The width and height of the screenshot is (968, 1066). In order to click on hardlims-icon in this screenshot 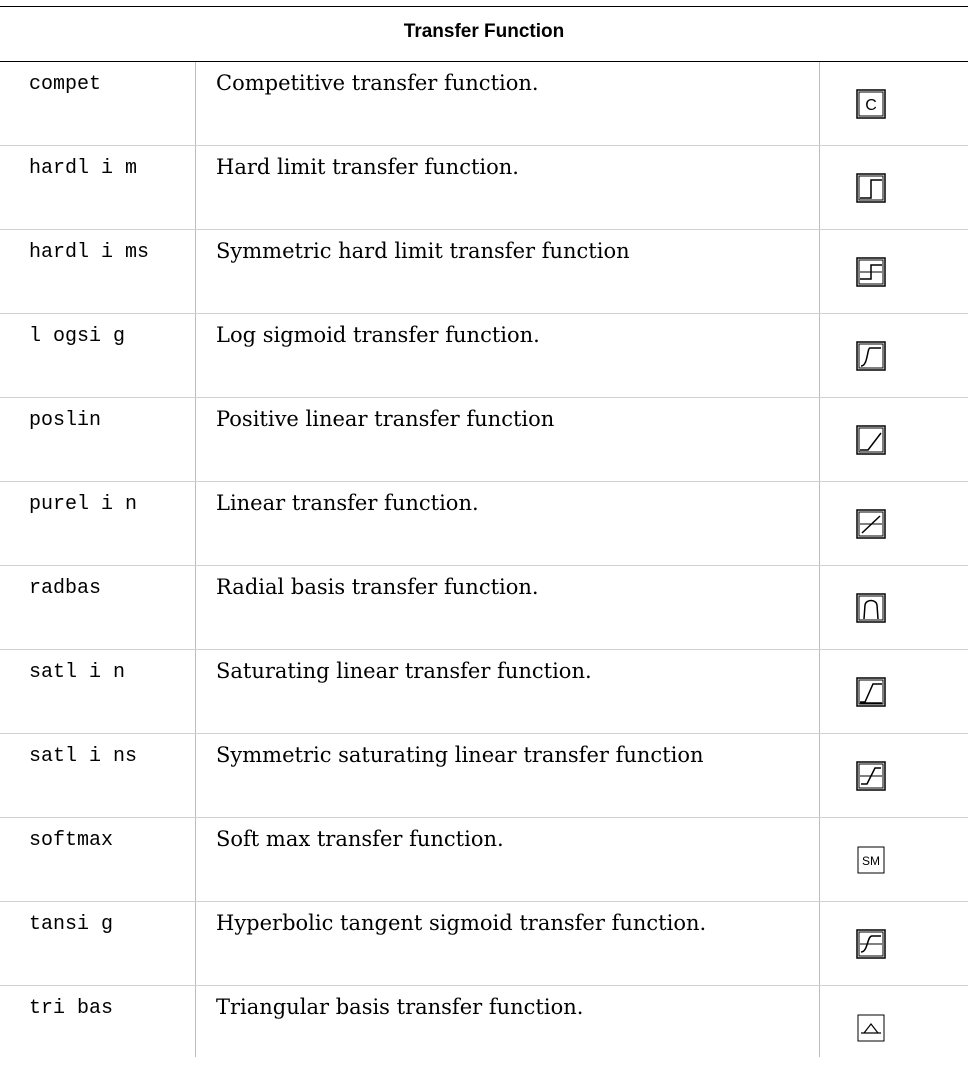, I will do `click(873, 274)`.